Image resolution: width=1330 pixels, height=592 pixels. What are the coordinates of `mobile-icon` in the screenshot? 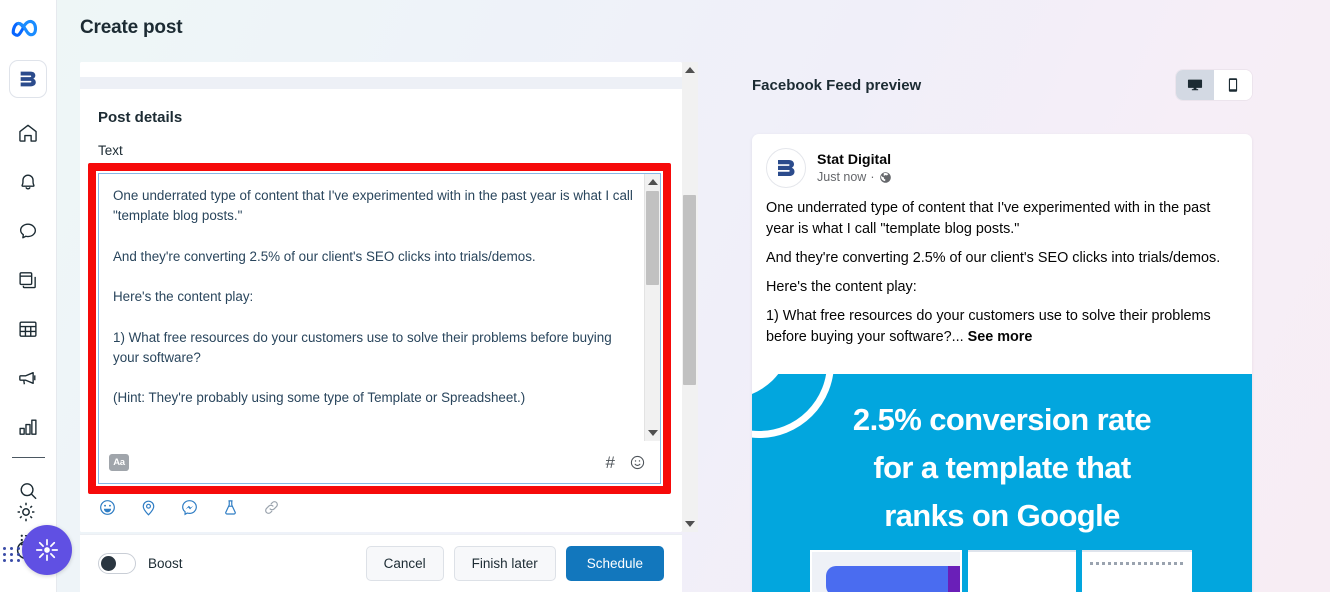 It's located at (1233, 85).